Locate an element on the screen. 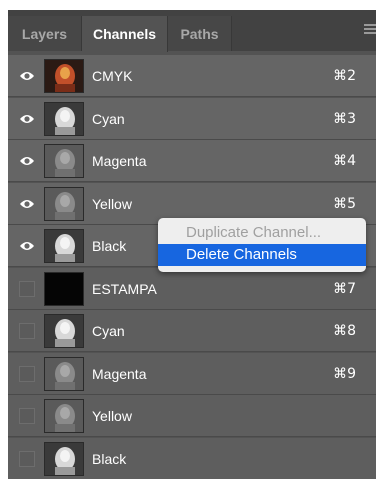  channel-shortcut: ⌘2 is located at coordinates (344, 76).